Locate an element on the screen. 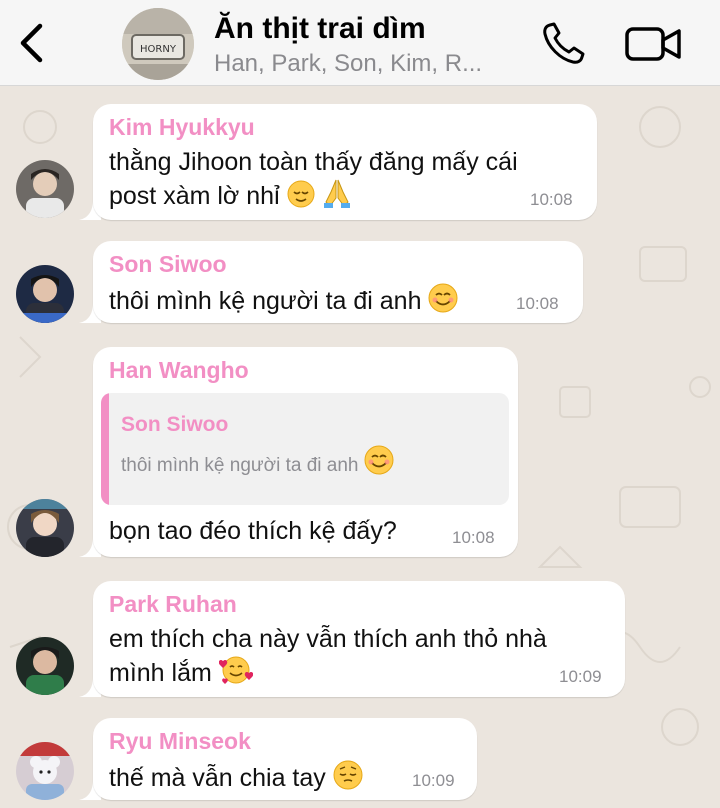 The width and height of the screenshot is (720, 808). phone-icon is located at coordinates (564, 43).